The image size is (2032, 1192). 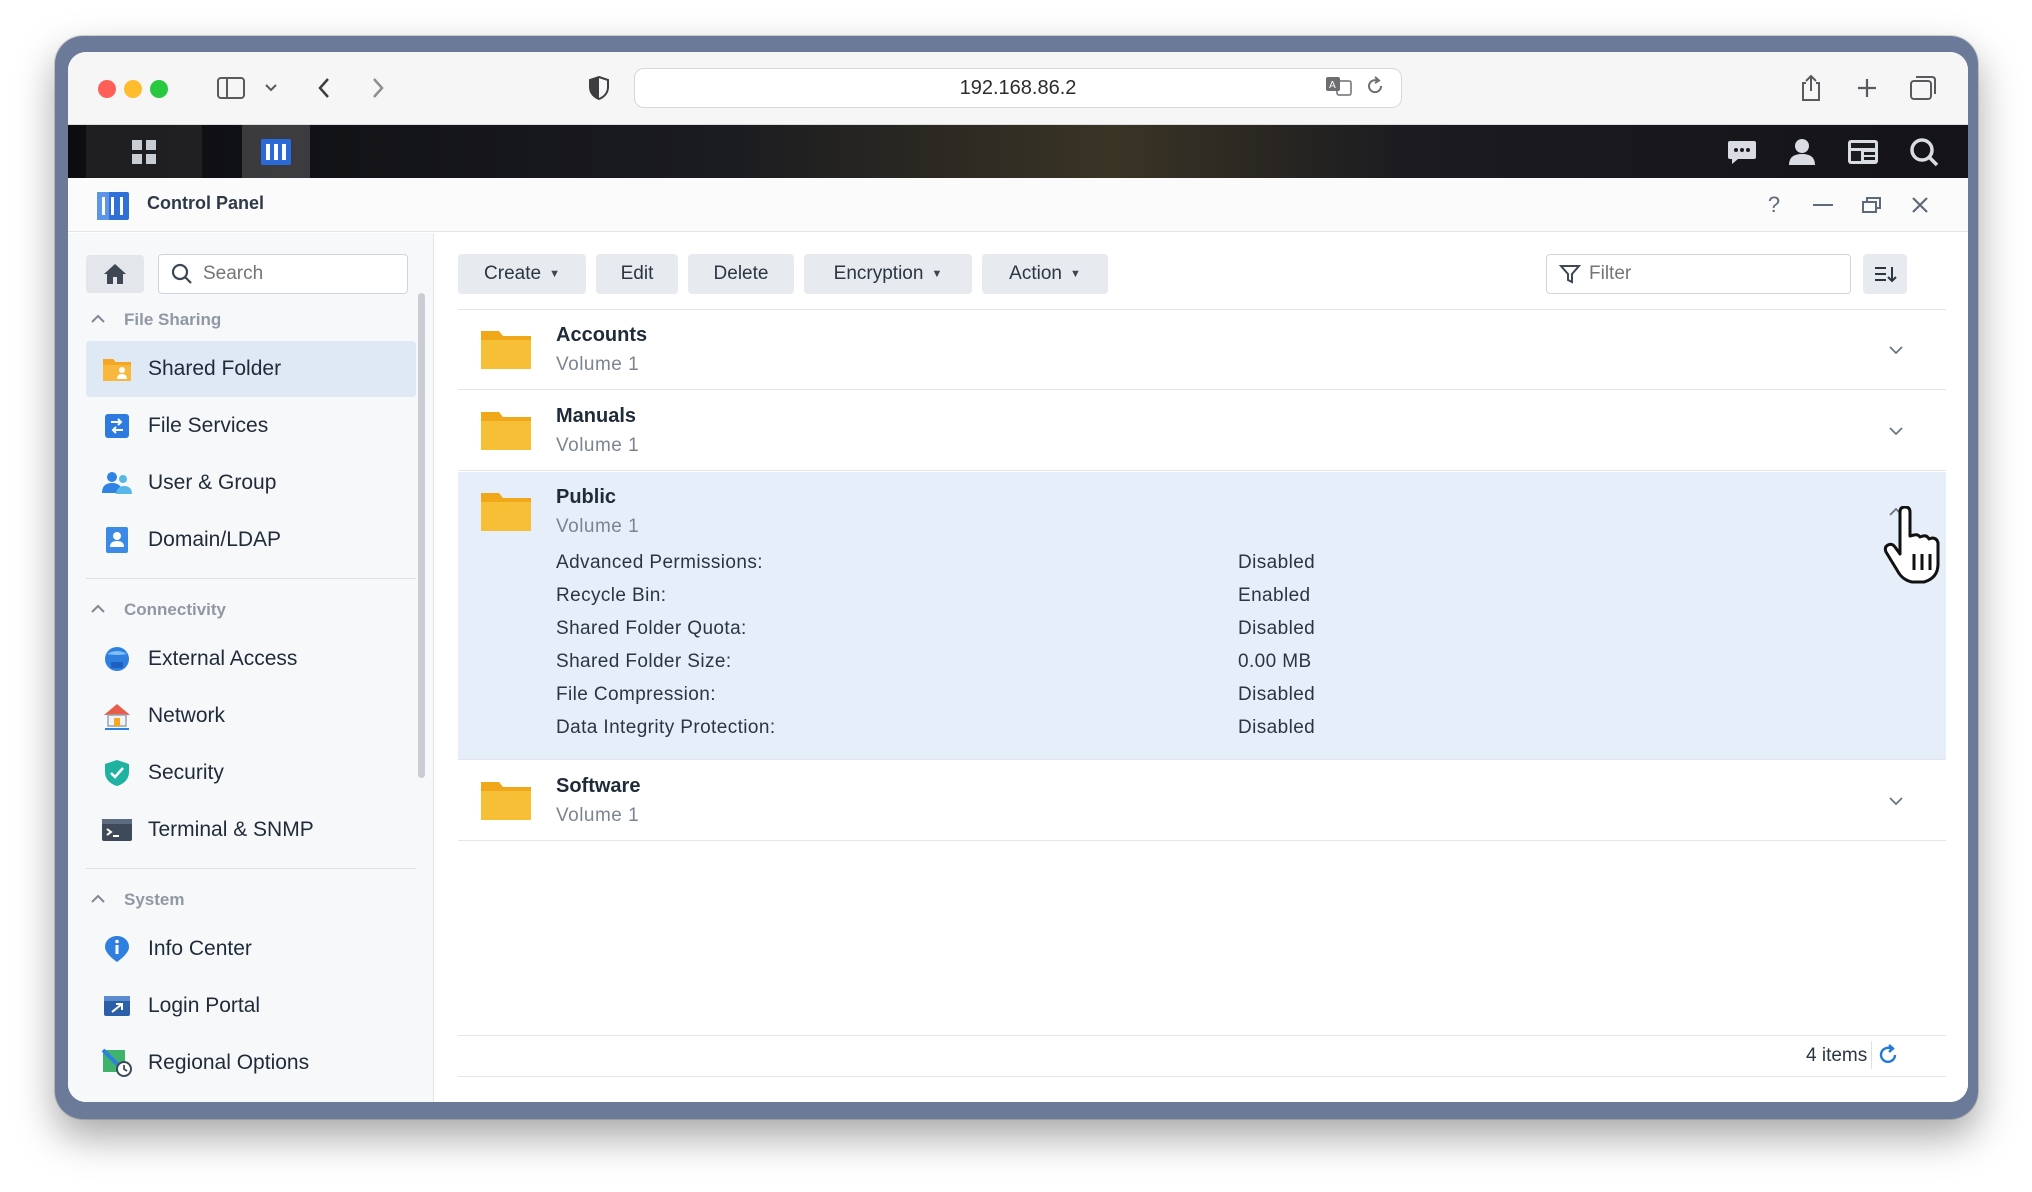 I want to click on sidebar-item-security: Security, so click(x=251, y=773).